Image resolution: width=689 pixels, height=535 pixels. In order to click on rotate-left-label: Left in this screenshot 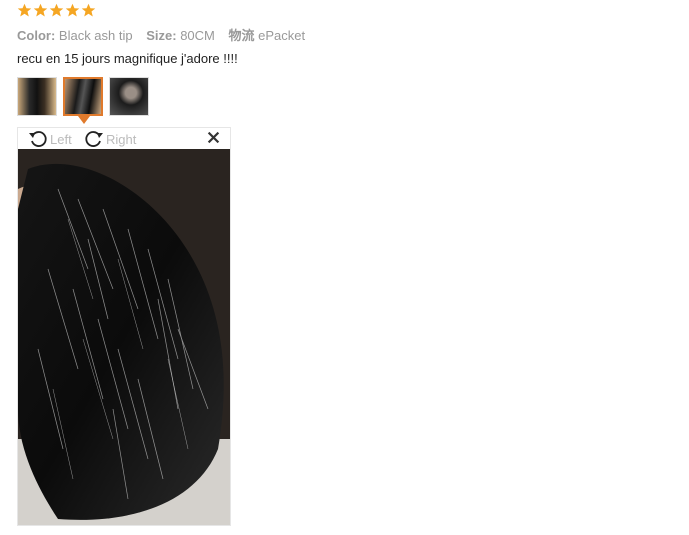, I will do `click(61, 139)`.